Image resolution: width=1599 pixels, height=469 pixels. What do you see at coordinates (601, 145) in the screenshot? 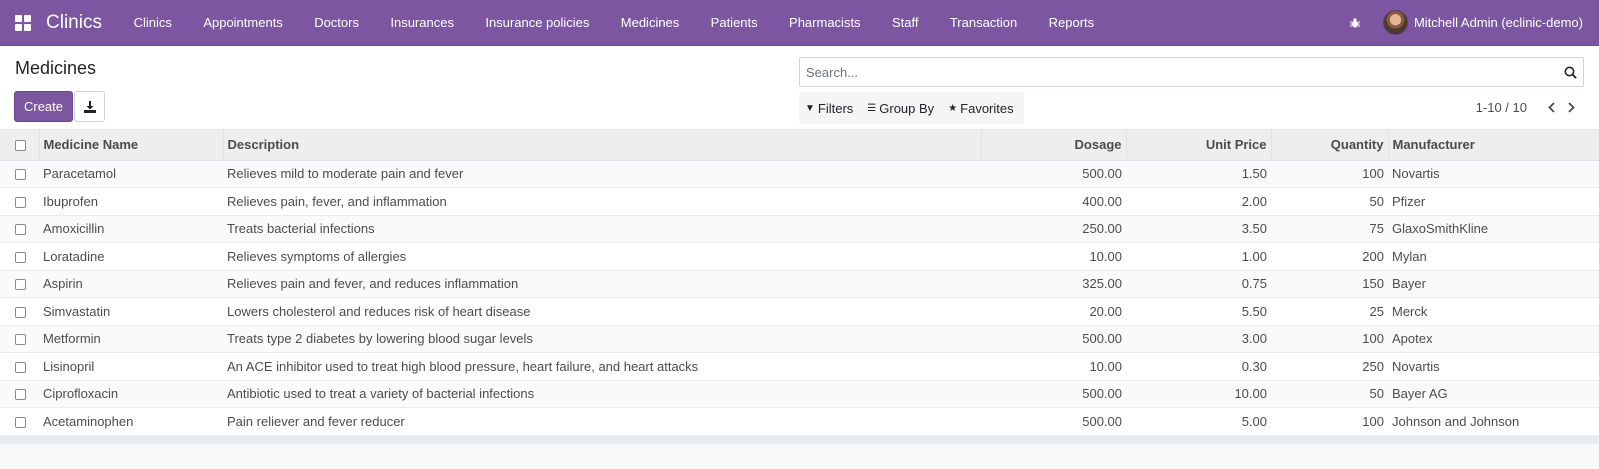
I see `column-header-description: Description` at bounding box center [601, 145].